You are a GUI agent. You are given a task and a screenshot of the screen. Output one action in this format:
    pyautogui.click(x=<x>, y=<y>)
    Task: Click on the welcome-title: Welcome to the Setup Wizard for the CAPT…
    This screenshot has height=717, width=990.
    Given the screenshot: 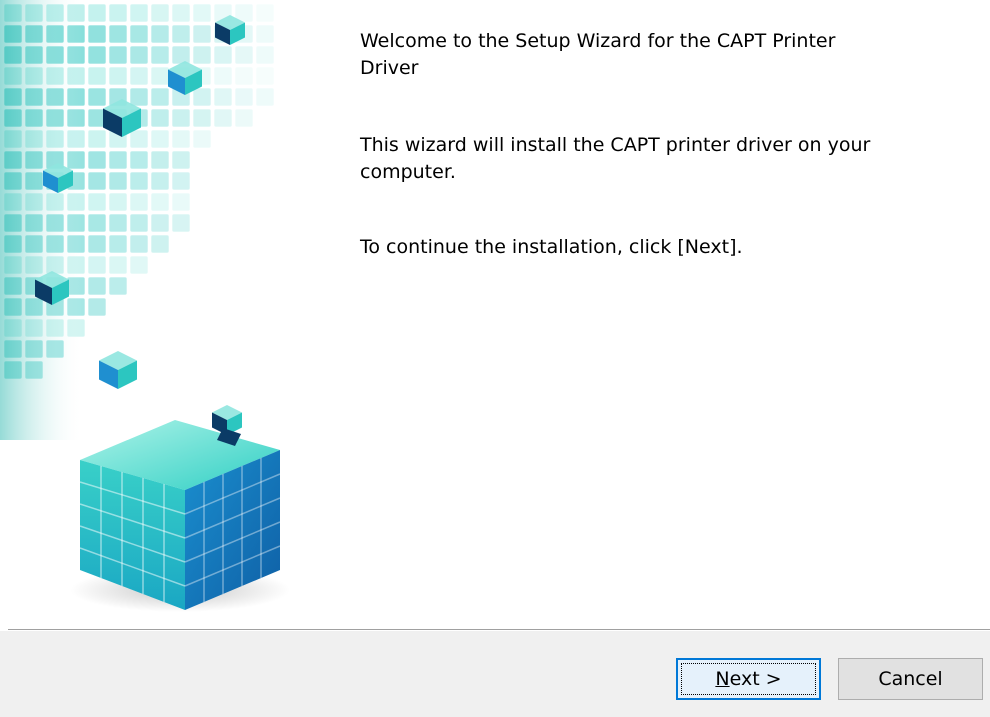 What is the action you would take?
    pyautogui.click(x=598, y=54)
    